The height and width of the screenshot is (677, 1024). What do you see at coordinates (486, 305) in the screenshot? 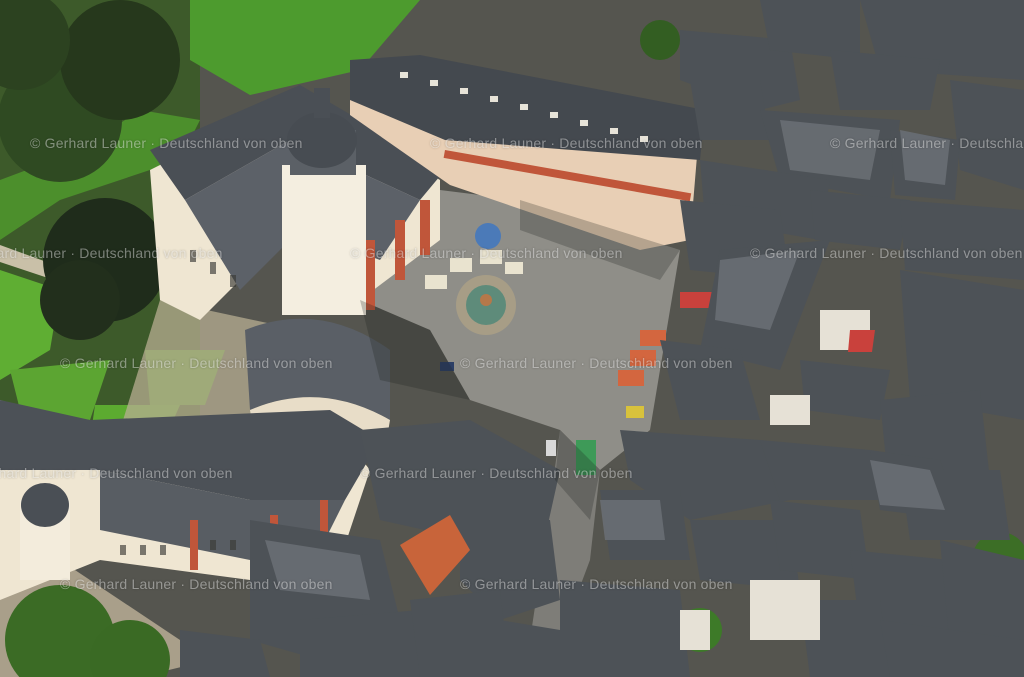
I see `fountain` at bounding box center [486, 305].